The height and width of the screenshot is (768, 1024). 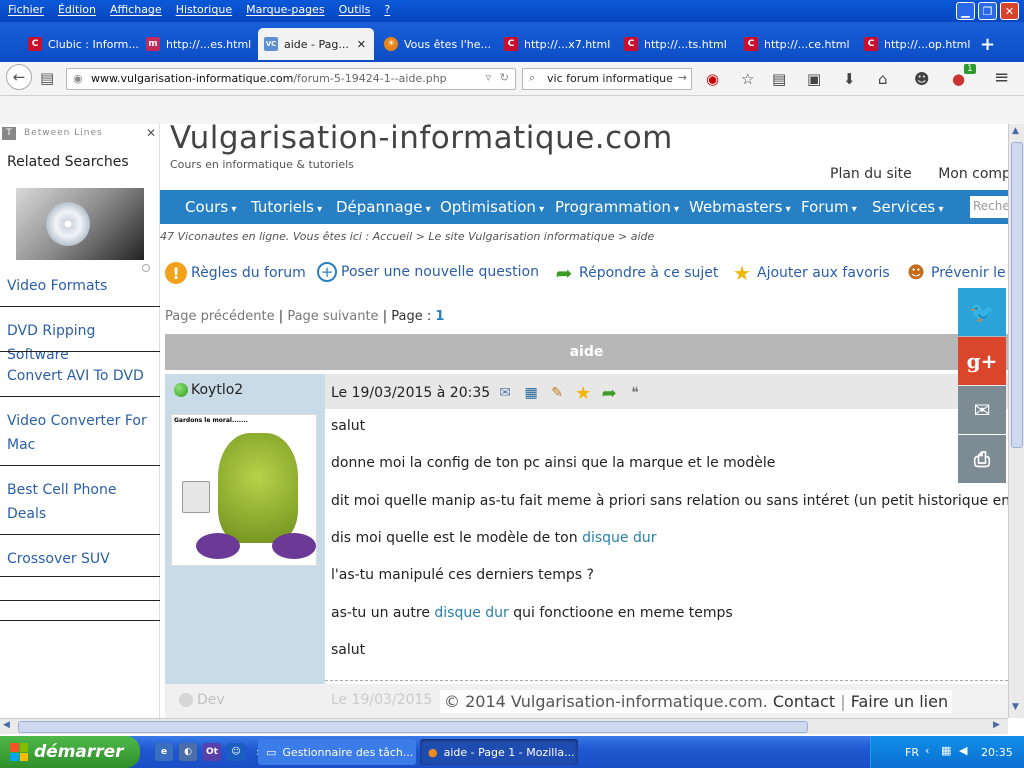 I want to click on nav-optimisation: Optimisation, so click(x=492, y=207).